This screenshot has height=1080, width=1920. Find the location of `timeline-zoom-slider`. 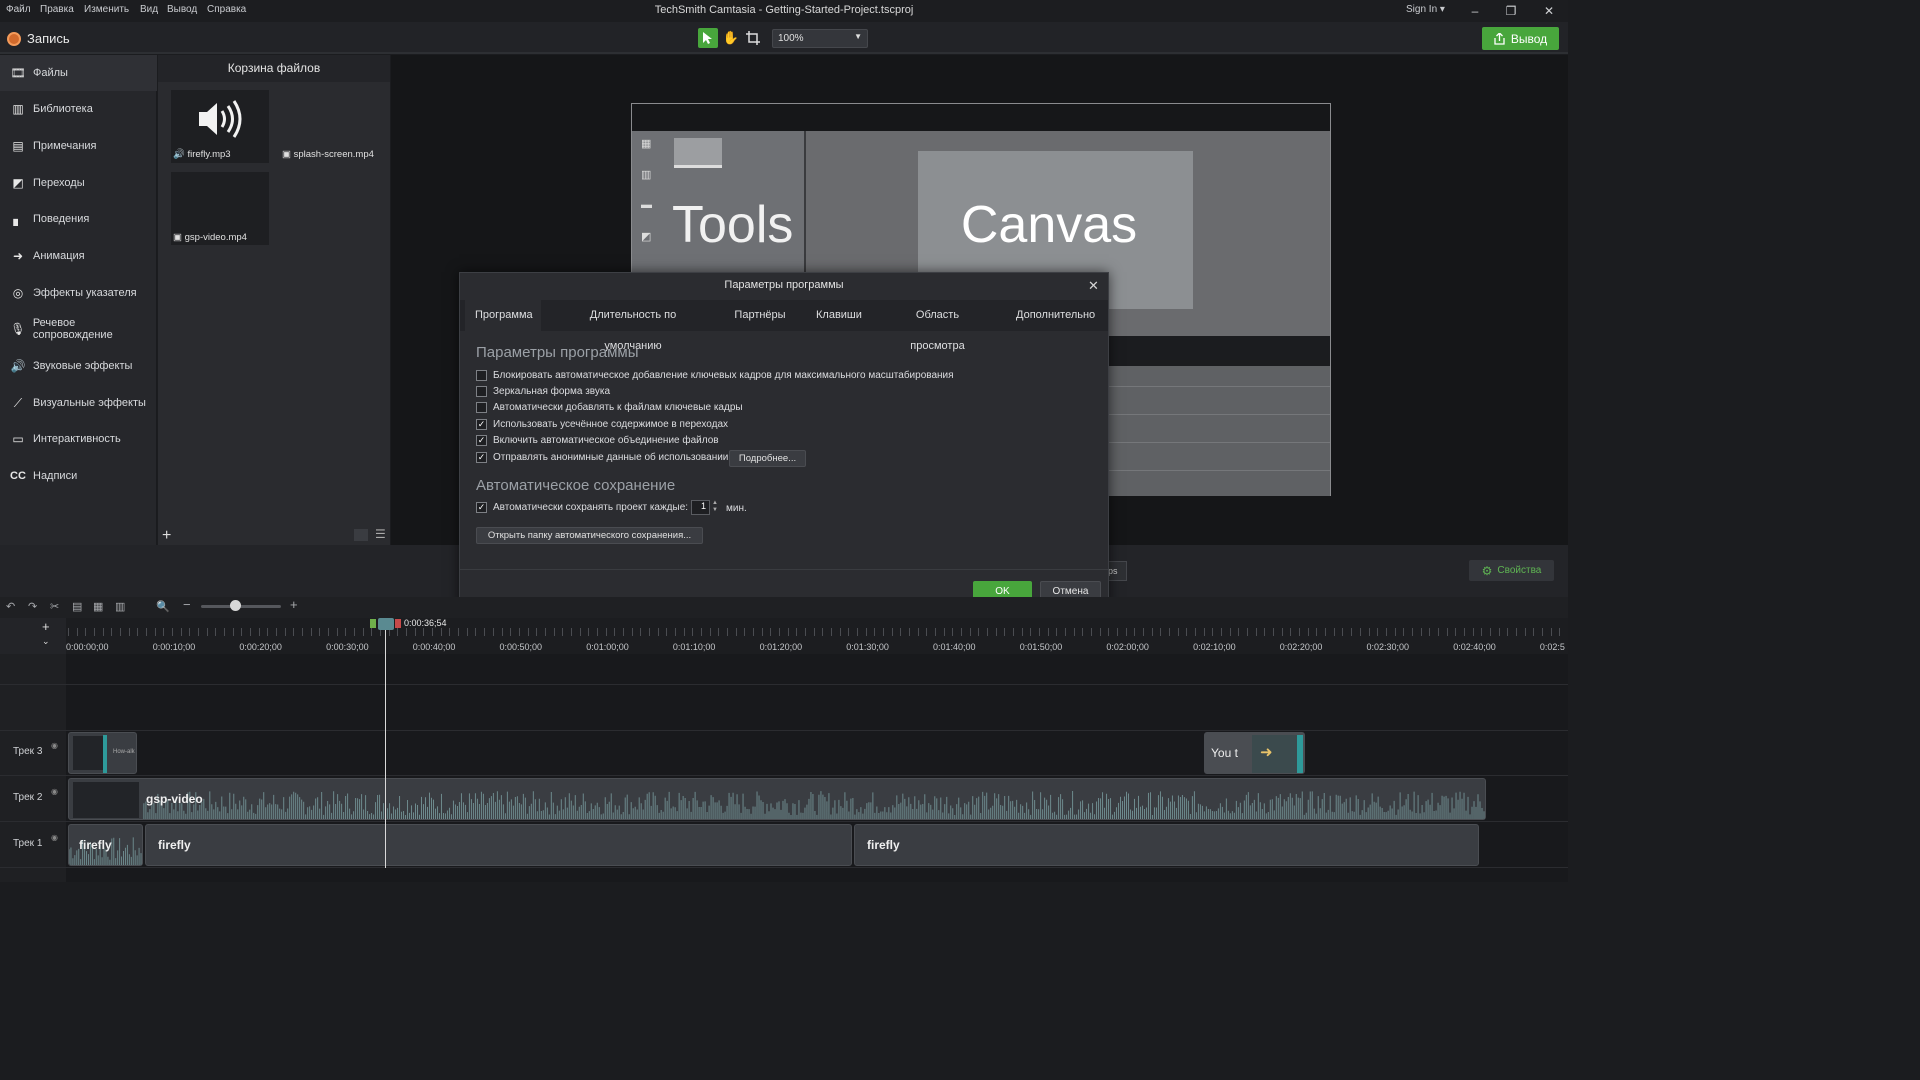

timeline-zoom-slider is located at coordinates (241, 606).